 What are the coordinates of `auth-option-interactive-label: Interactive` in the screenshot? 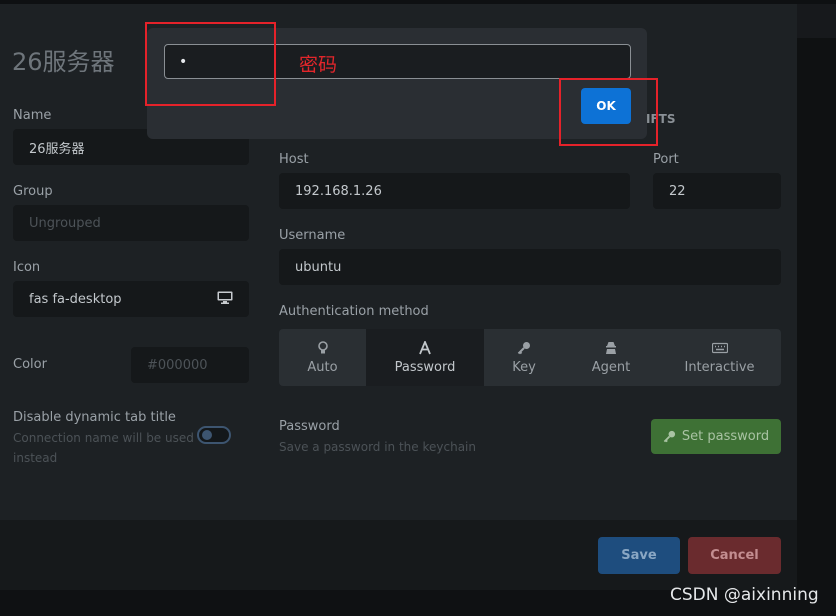 It's located at (719, 367).